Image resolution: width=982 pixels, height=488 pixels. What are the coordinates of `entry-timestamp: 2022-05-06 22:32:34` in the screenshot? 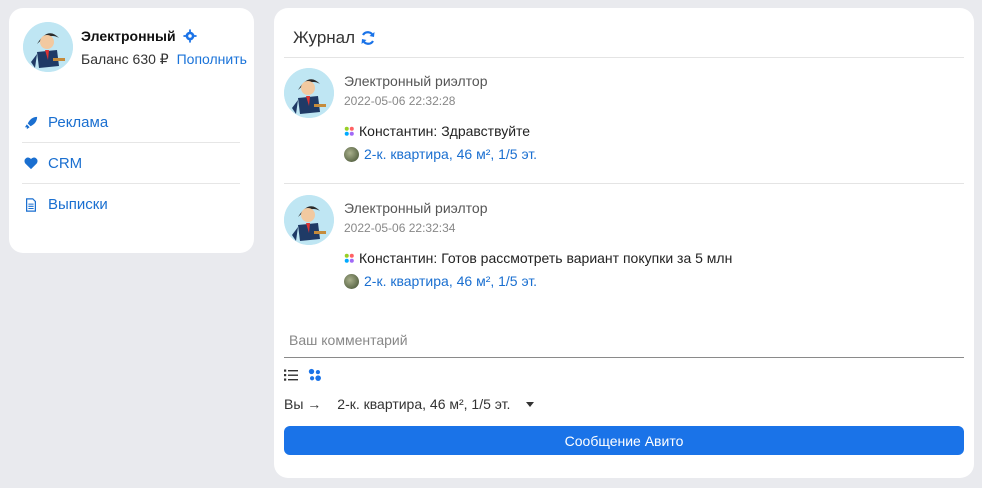 It's located at (400, 228).